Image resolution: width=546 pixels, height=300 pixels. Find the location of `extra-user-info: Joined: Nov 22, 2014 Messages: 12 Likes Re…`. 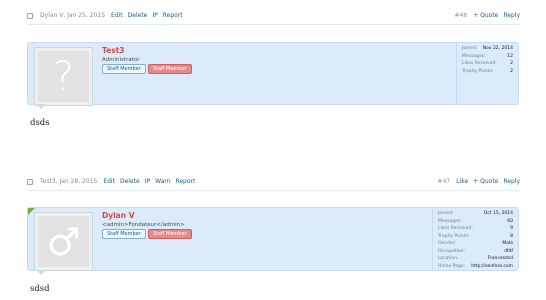

extra-user-info: Joined: Nov 22, 2014 Messages: 12 Likes Re… is located at coordinates (487, 73).